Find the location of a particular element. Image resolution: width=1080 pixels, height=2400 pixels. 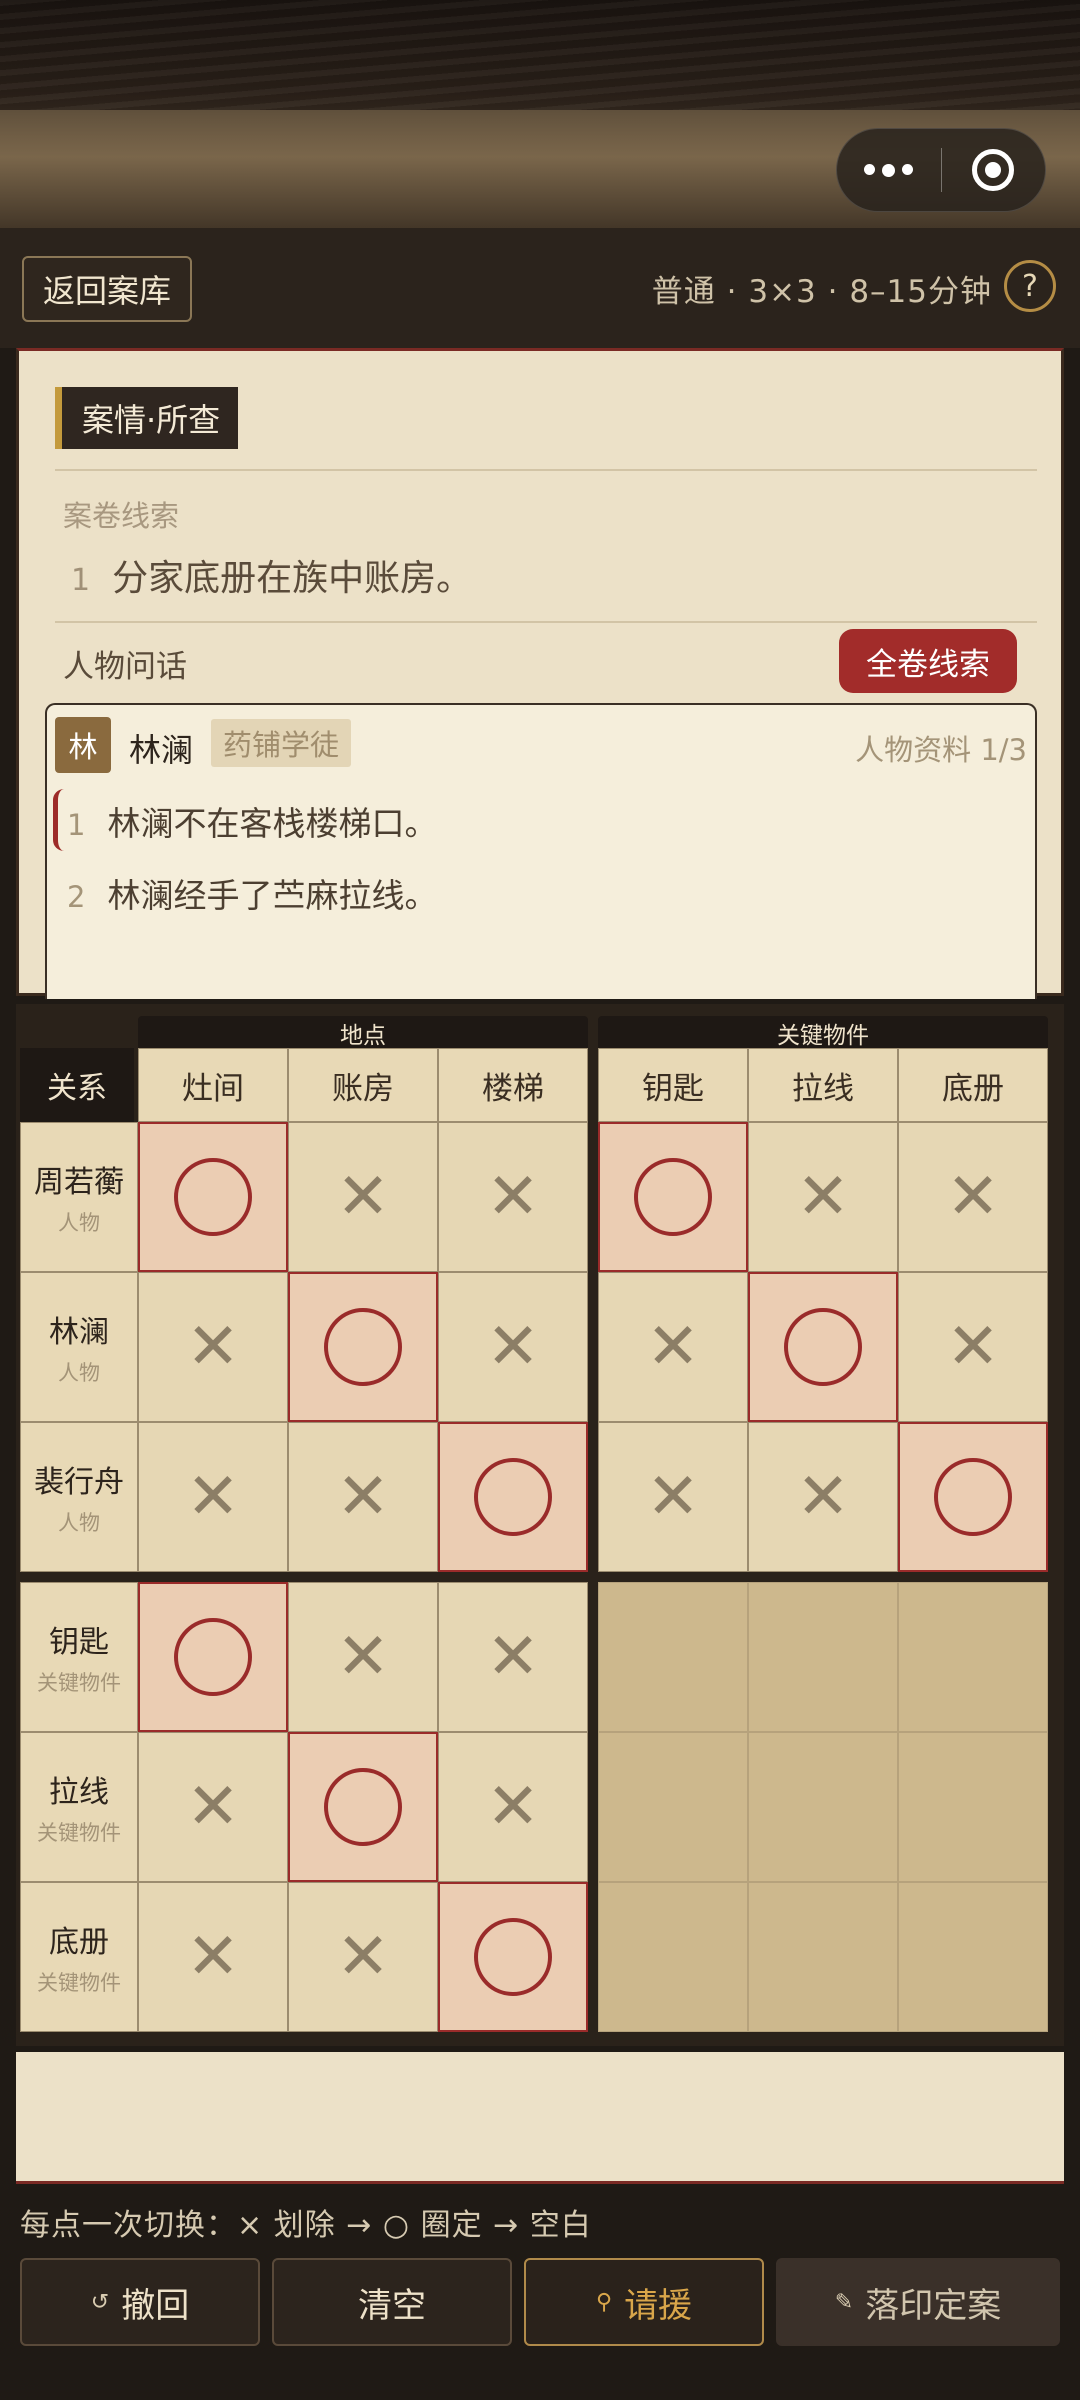

row-header: 林澜 人物 is located at coordinates (79, 1347).